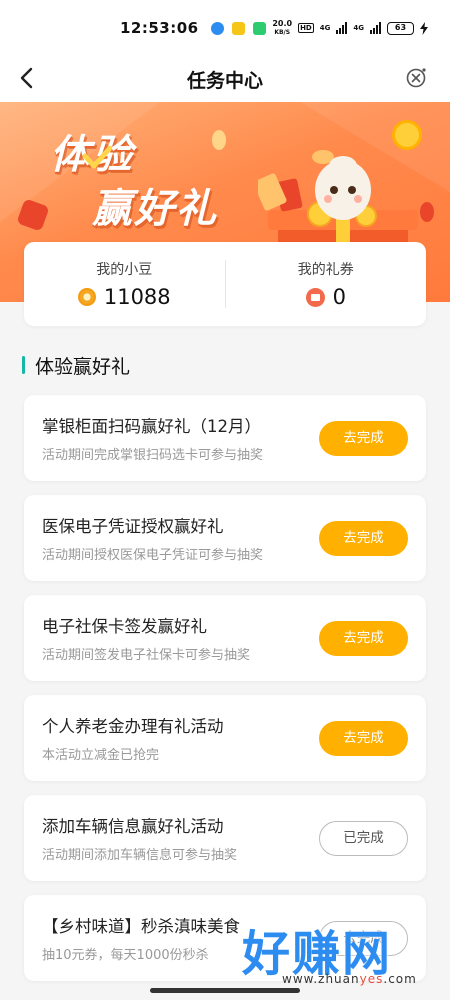 The image size is (450, 1000). Describe the element at coordinates (225, 538) in the screenshot. I see `task-card: 医保电子凭证授权赢好礼 活动期间授权医保电子凭证可参与抽奖 去完成` at that location.